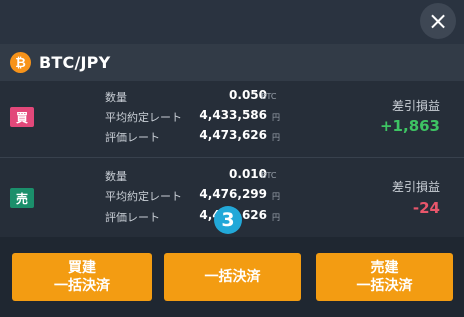  What do you see at coordinates (228, 220) in the screenshot?
I see `step-marker-badge: 3` at bounding box center [228, 220].